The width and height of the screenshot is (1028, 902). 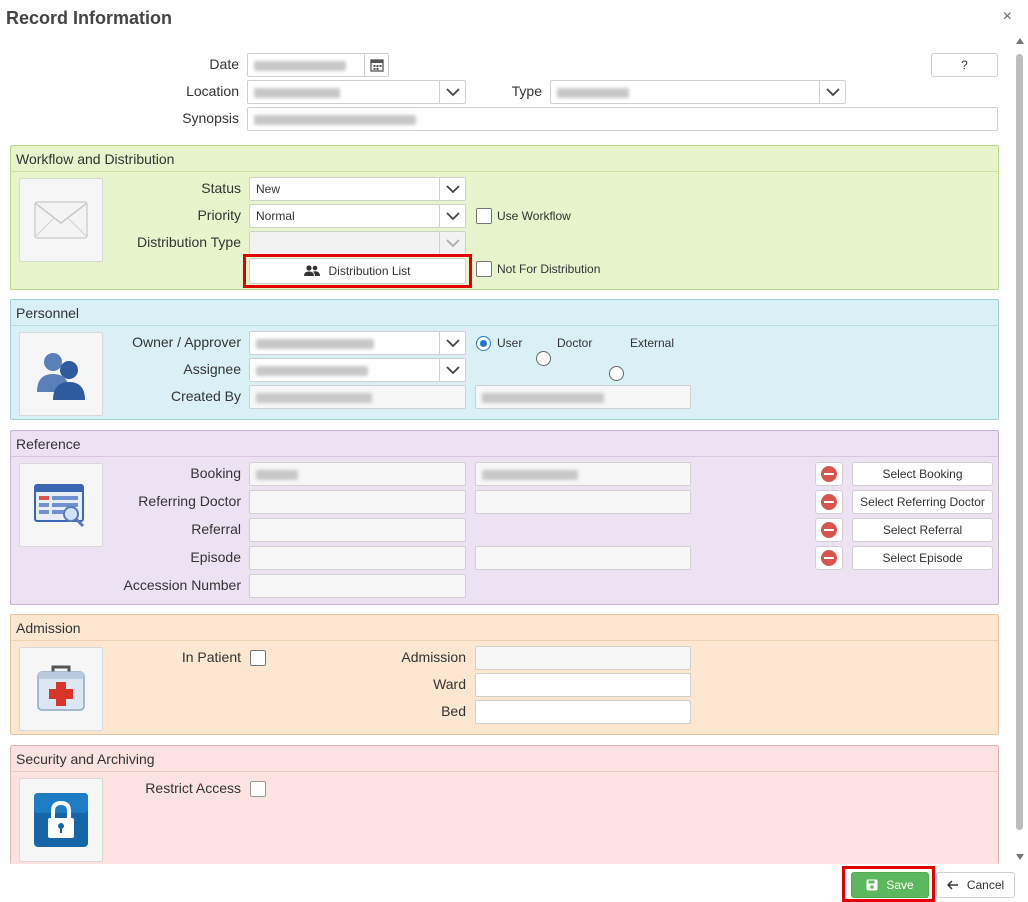 What do you see at coordinates (186, 342) in the screenshot?
I see `owner-label: Owner / Approver` at bounding box center [186, 342].